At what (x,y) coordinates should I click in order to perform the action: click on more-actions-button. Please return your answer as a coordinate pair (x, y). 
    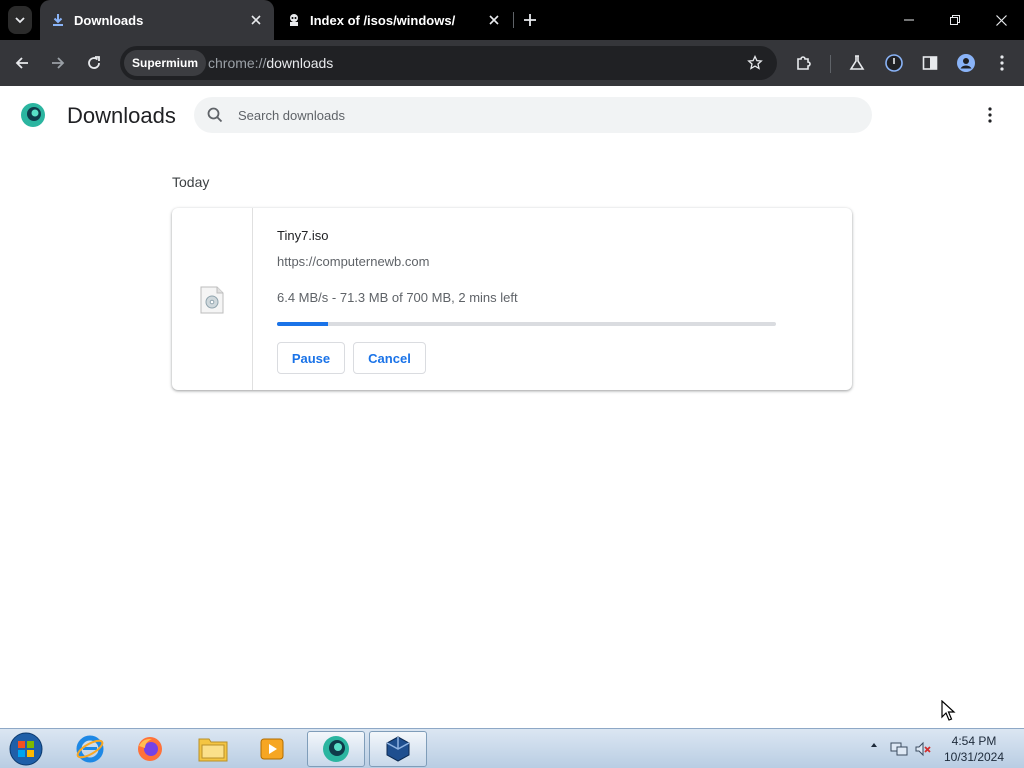
    Looking at the image, I should click on (990, 115).